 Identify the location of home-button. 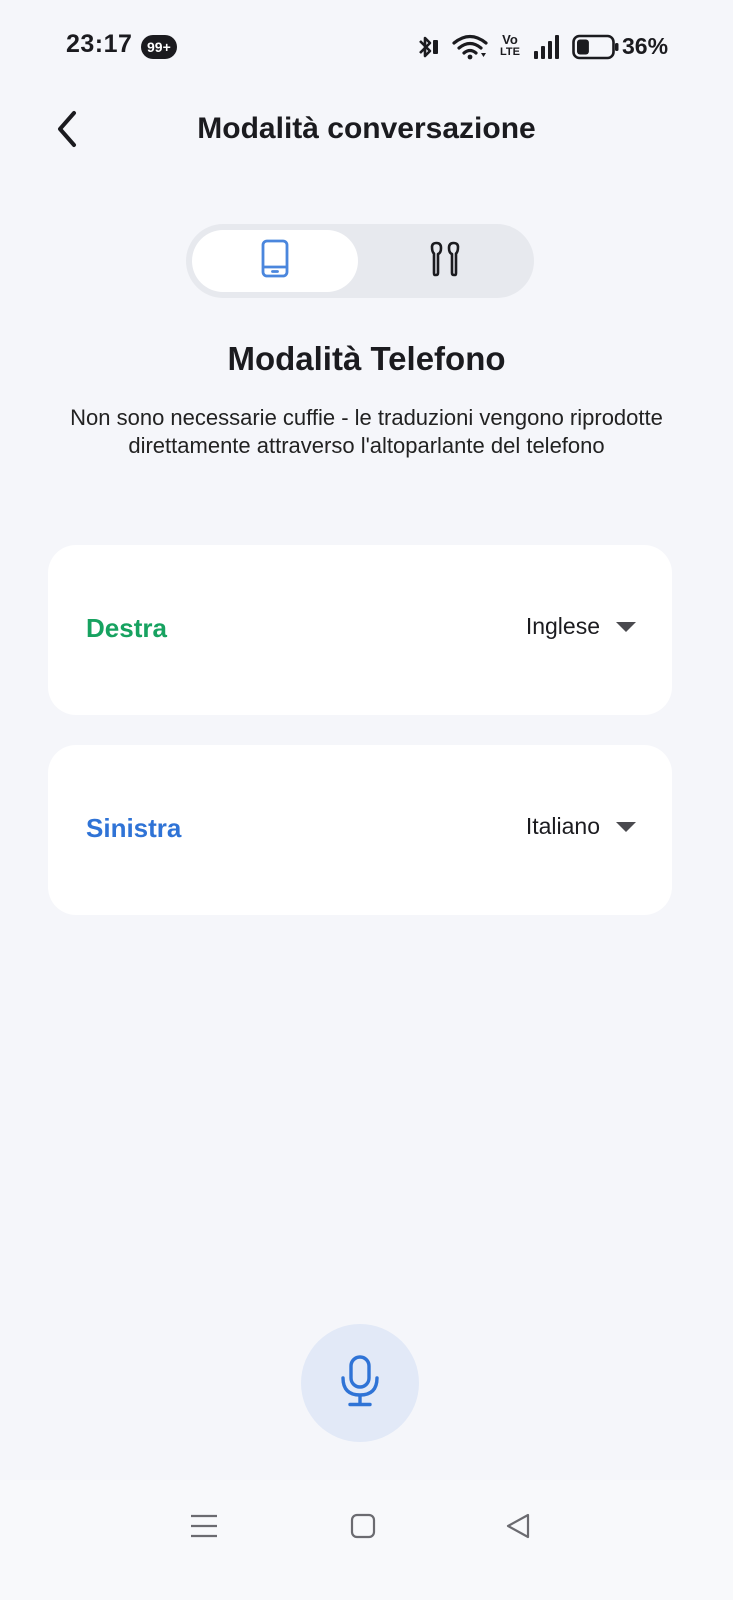
(363, 1528).